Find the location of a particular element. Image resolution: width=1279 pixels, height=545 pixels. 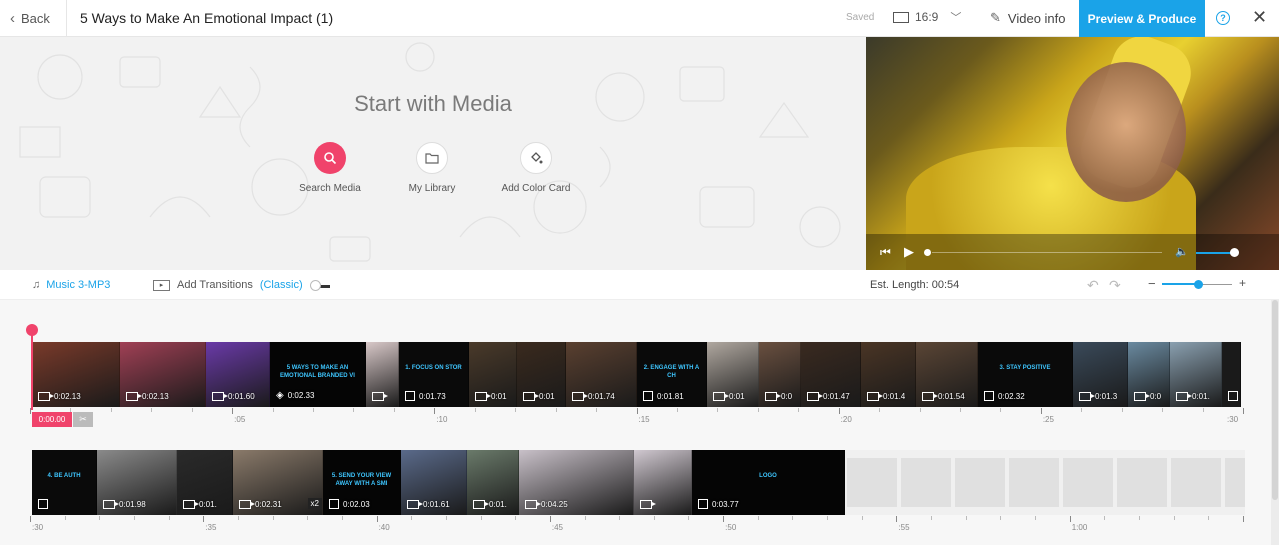

clip-info: 0:02.03 is located at coordinates (349, 504).